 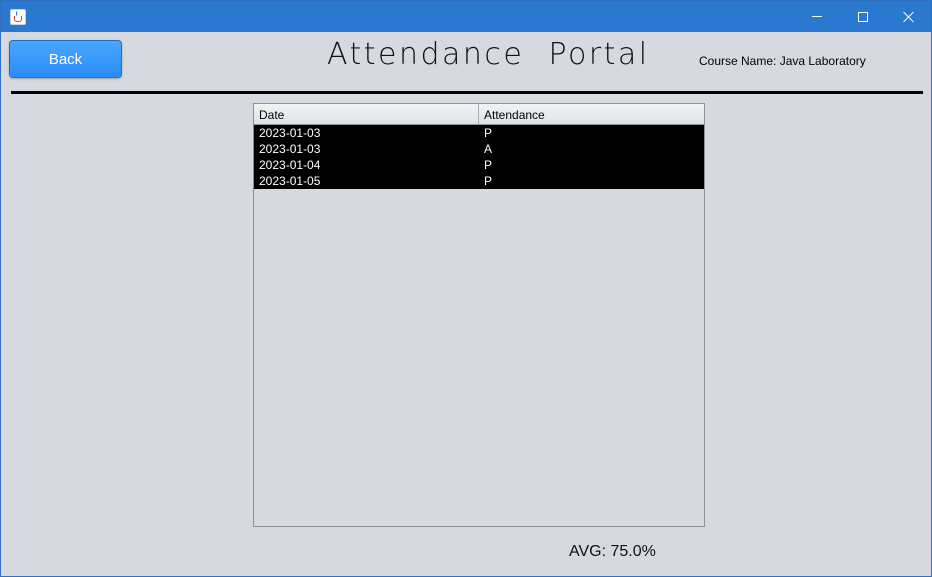 What do you see at coordinates (479, 133) in the screenshot?
I see `table-row: 2023-01-03 P` at bounding box center [479, 133].